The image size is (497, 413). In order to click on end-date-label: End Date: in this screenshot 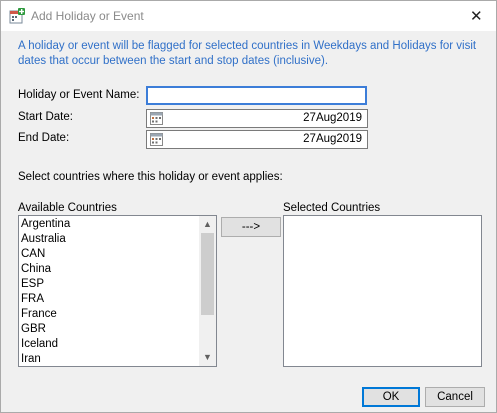, I will do `click(44, 138)`.